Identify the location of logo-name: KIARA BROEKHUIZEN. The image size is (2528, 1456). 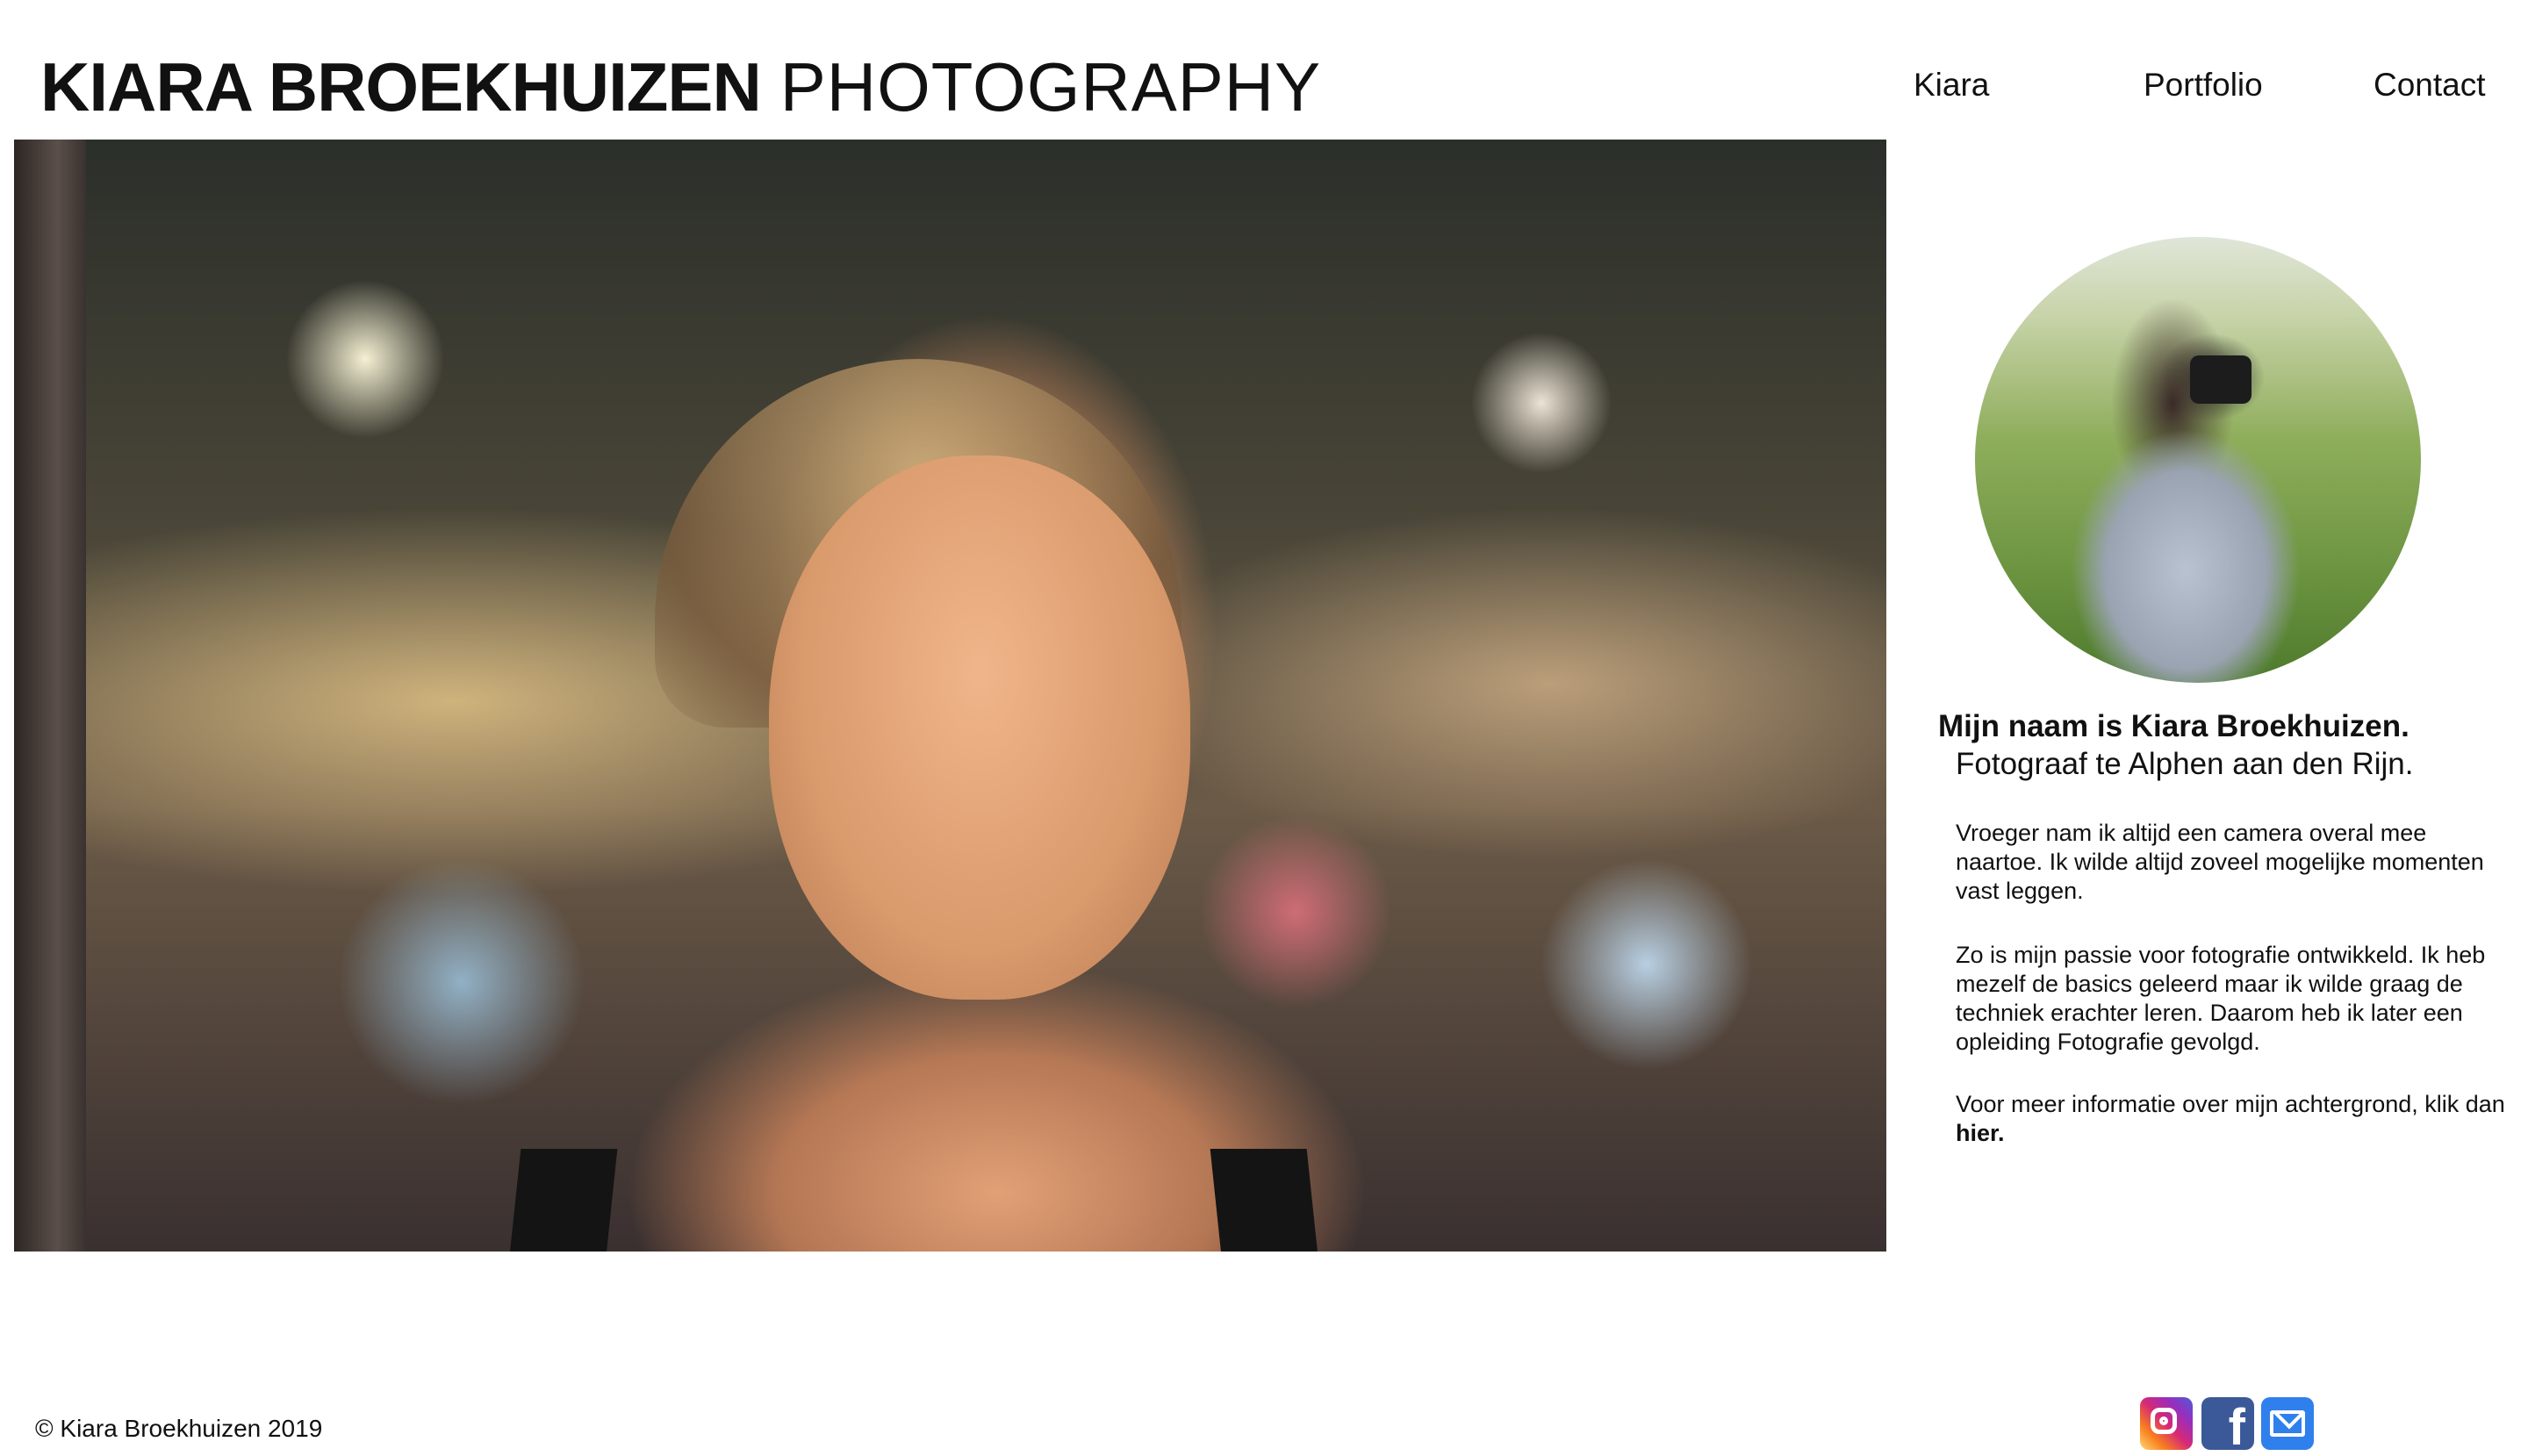
(401, 87).